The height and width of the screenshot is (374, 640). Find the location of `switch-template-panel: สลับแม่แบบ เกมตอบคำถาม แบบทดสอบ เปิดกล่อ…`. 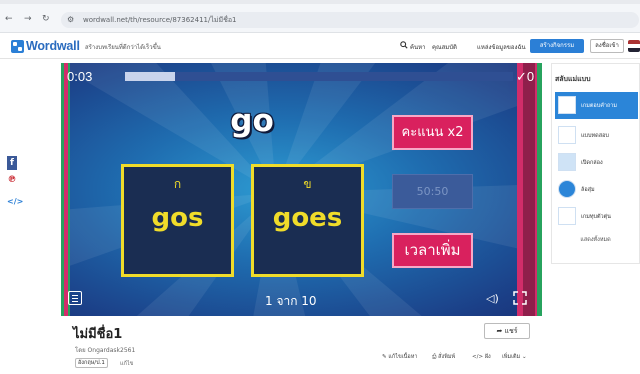

switch-template-panel: สลับแม่แบบ เกมตอบคำถาม แบบทดสอบ เปิดกล่อ… is located at coordinates (595, 163).